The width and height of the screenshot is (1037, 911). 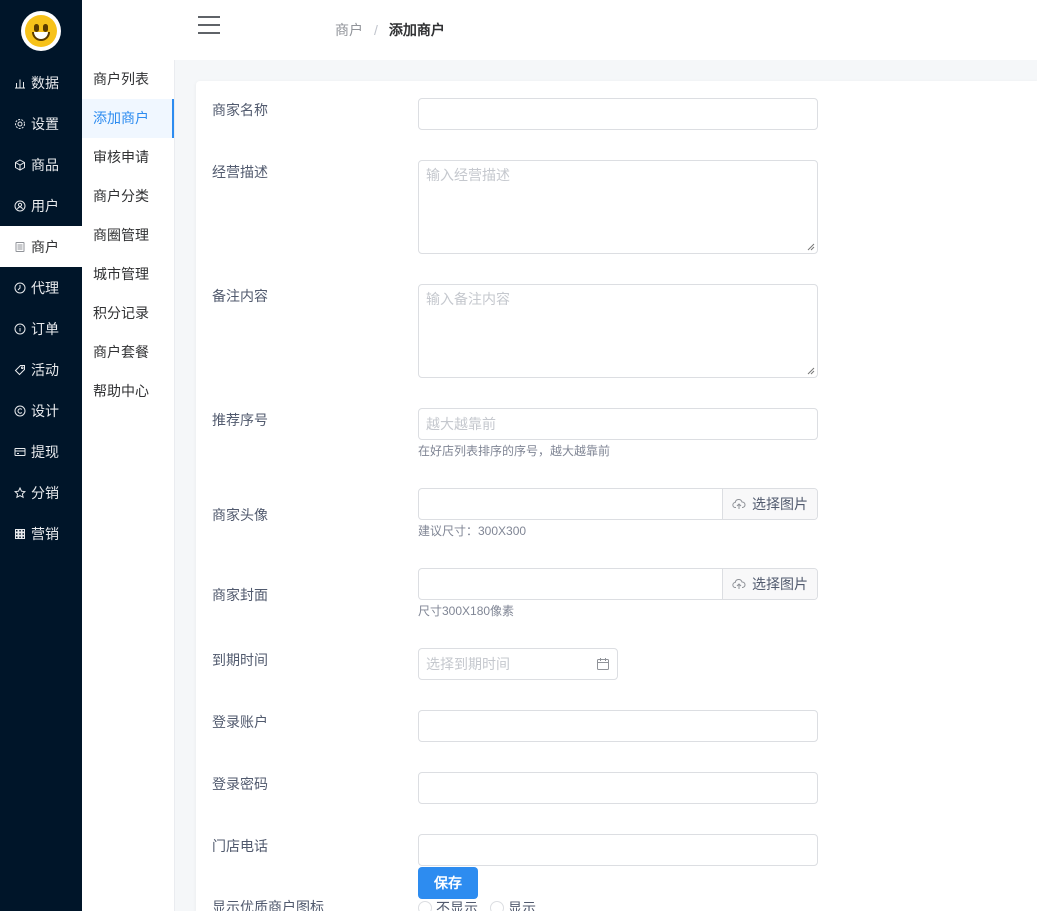 What do you see at coordinates (514, 451) in the screenshot?
I see `sort-help-text: 在好店列表排序的序号，越大越靠前` at bounding box center [514, 451].